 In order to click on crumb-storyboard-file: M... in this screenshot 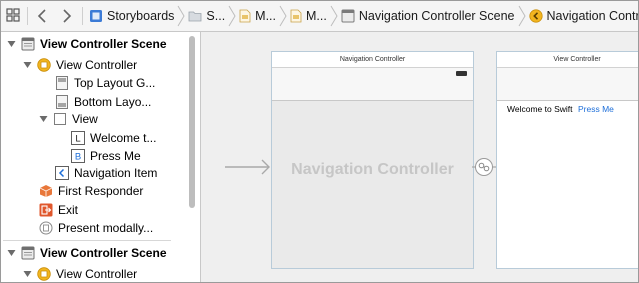, I will do `click(257, 16)`.